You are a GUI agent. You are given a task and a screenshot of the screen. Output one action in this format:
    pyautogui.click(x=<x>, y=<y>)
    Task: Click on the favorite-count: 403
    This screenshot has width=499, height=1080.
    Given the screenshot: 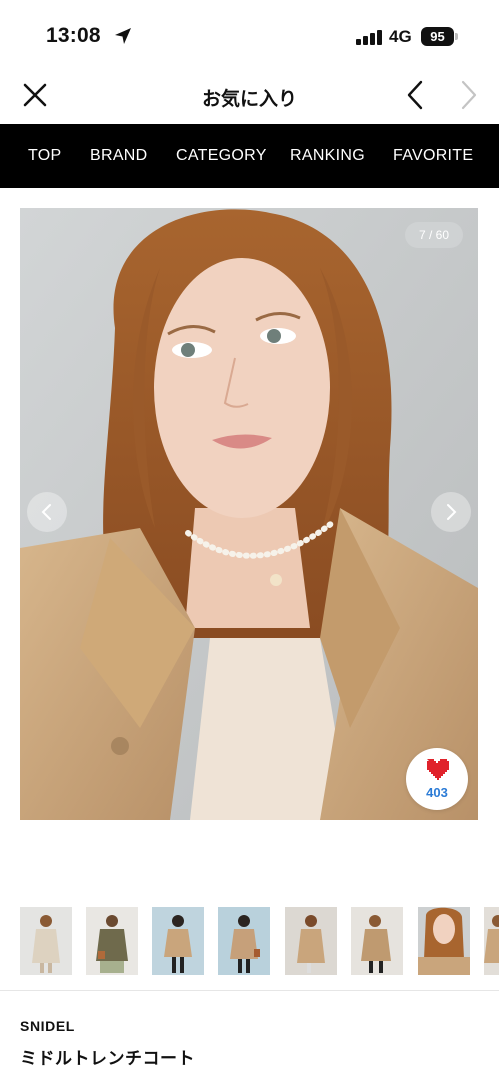 What is the action you would take?
    pyautogui.click(x=437, y=792)
    